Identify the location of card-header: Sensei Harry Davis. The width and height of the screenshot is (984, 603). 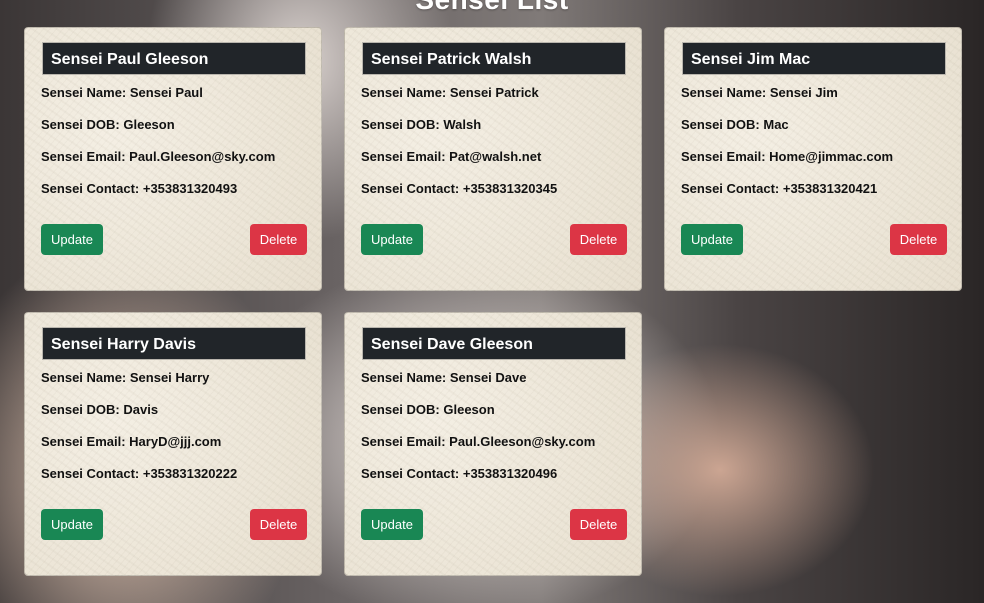
(174, 343).